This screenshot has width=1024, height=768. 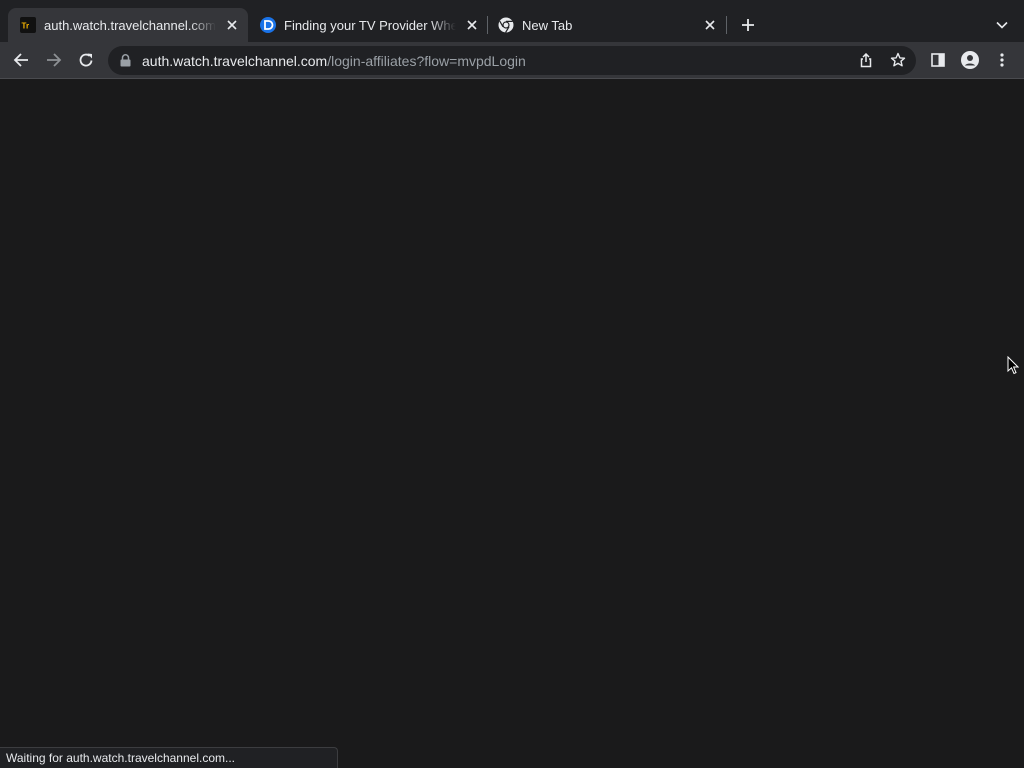 I want to click on plus-icon, so click(x=748, y=25).